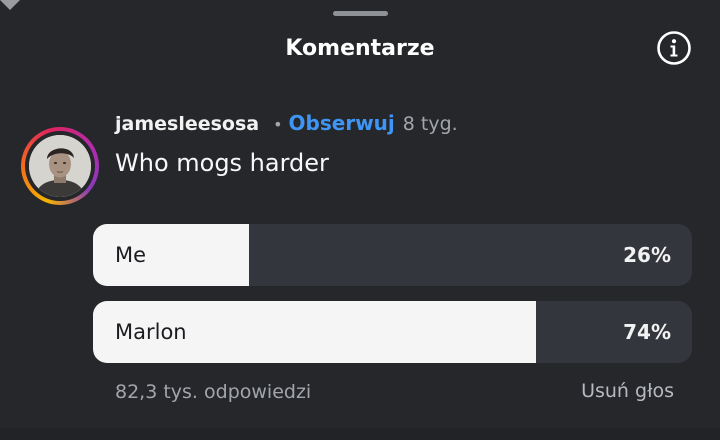  What do you see at coordinates (286, 123) in the screenshot?
I see `comment-meta: jamesleesosa • Obserwuj 8 tyg.` at bounding box center [286, 123].